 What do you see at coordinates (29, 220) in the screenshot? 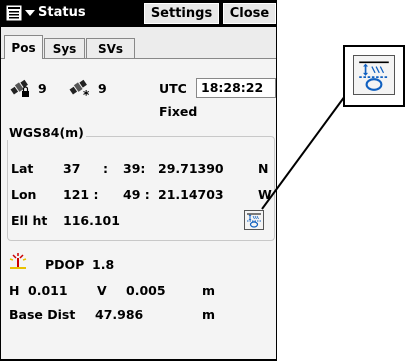
I see `ellht-label: Ell ht` at bounding box center [29, 220].